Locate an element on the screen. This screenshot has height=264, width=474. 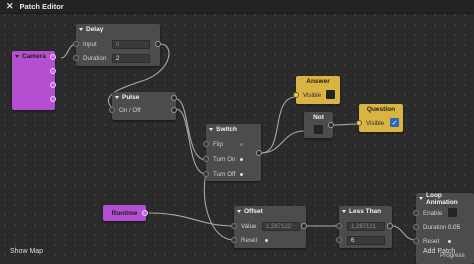
patch-header: Loop Animation is located at coordinates (445, 198).